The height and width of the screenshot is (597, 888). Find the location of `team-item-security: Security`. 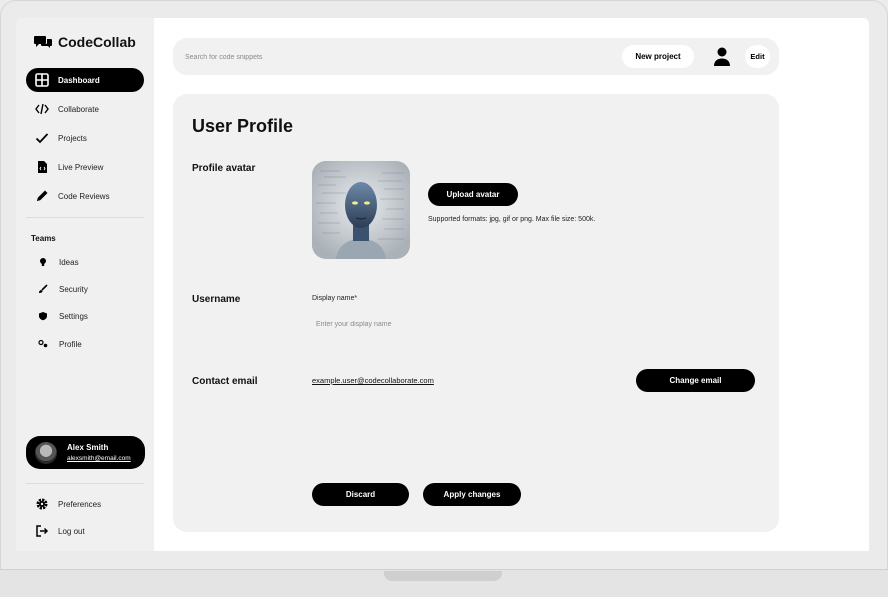

team-item-security: Security is located at coordinates (85, 289).